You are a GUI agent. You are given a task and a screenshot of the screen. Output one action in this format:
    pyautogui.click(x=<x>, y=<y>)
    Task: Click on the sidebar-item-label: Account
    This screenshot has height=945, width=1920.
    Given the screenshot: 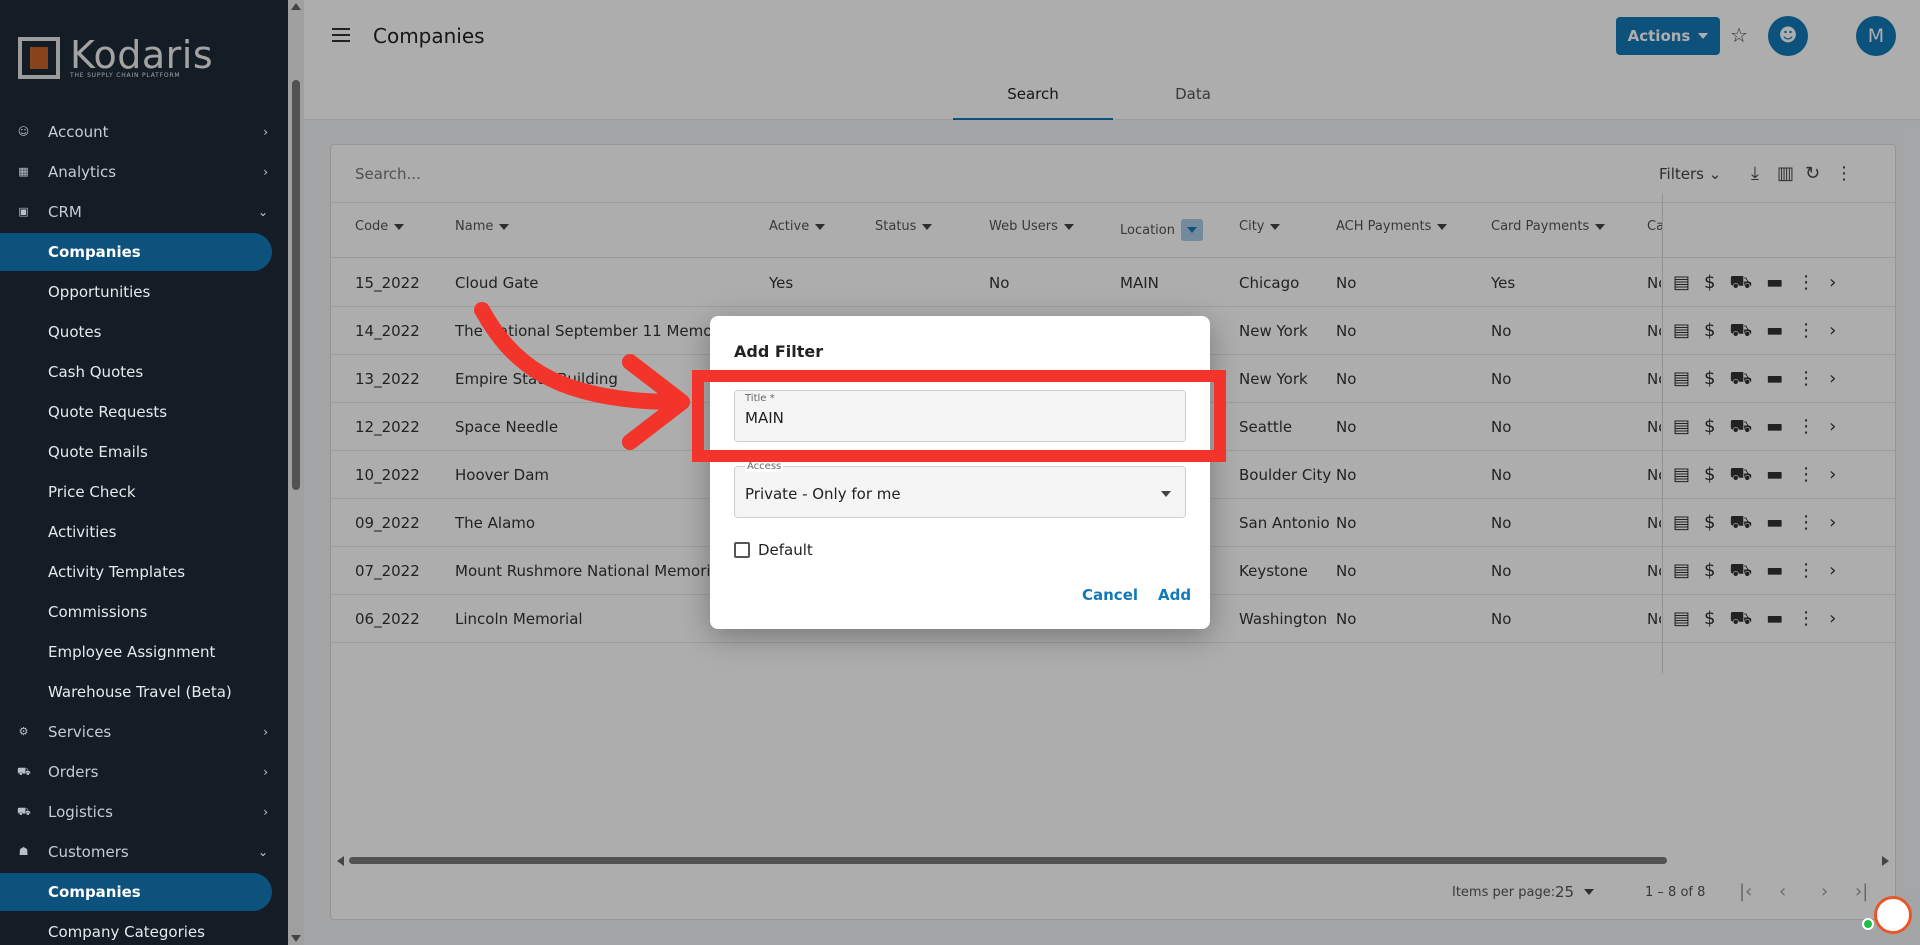 What is the action you would take?
    pyautogui.click(x=78, y=132)
    